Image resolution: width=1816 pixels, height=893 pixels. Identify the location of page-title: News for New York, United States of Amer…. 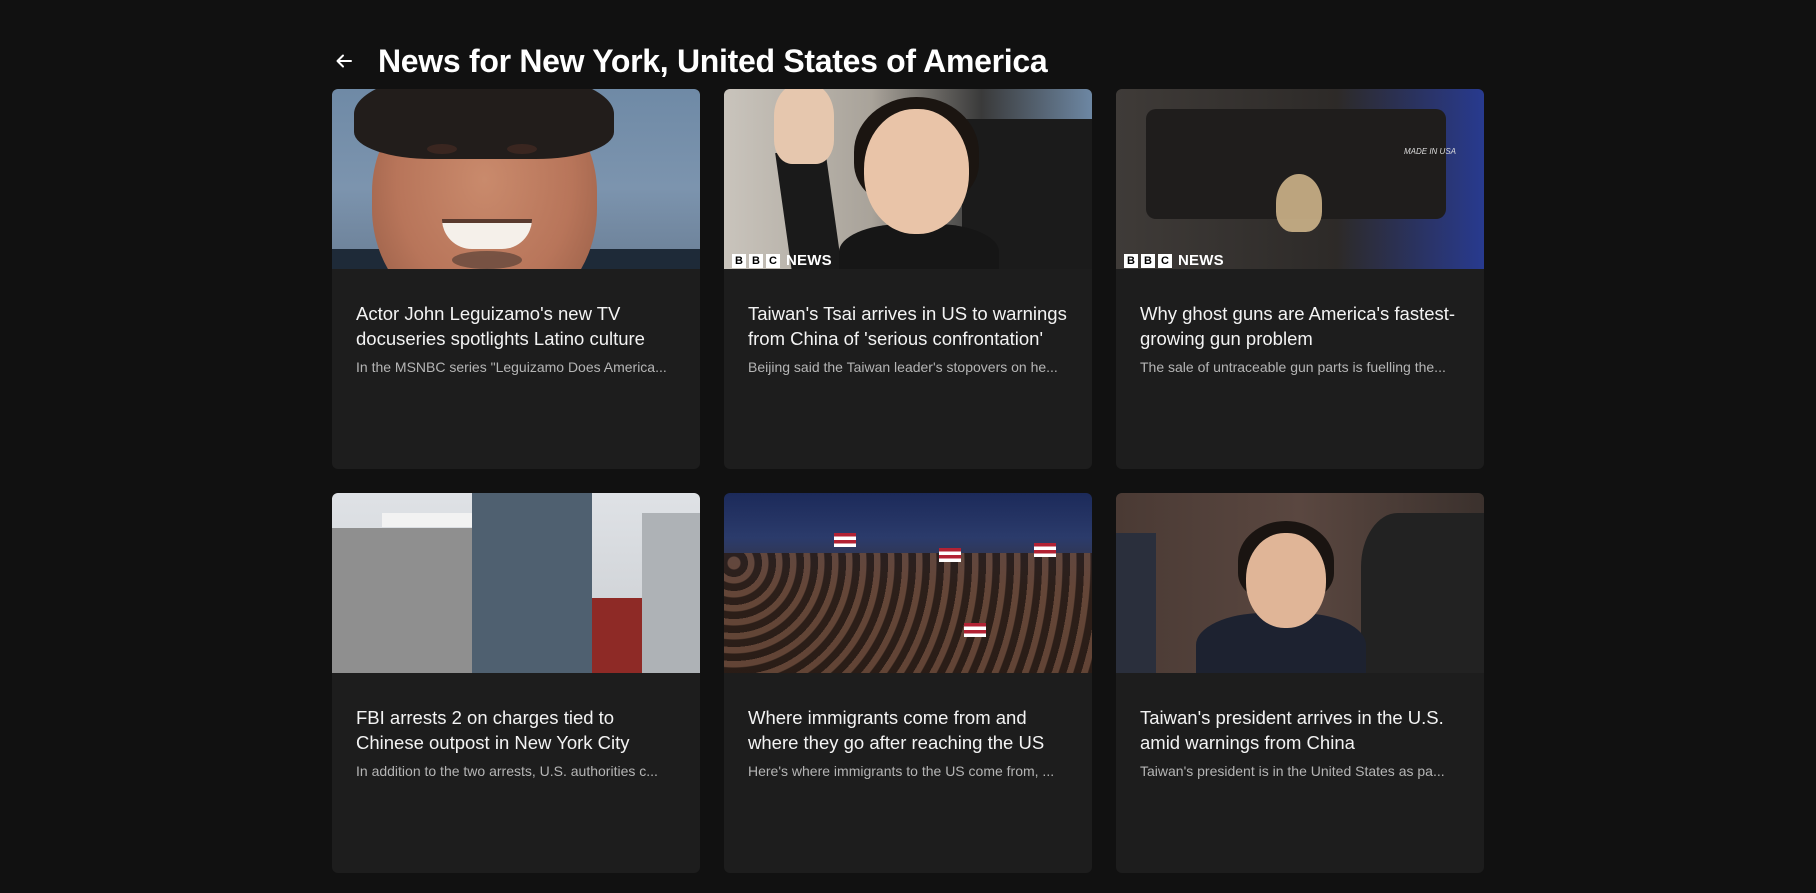
(713, 60).